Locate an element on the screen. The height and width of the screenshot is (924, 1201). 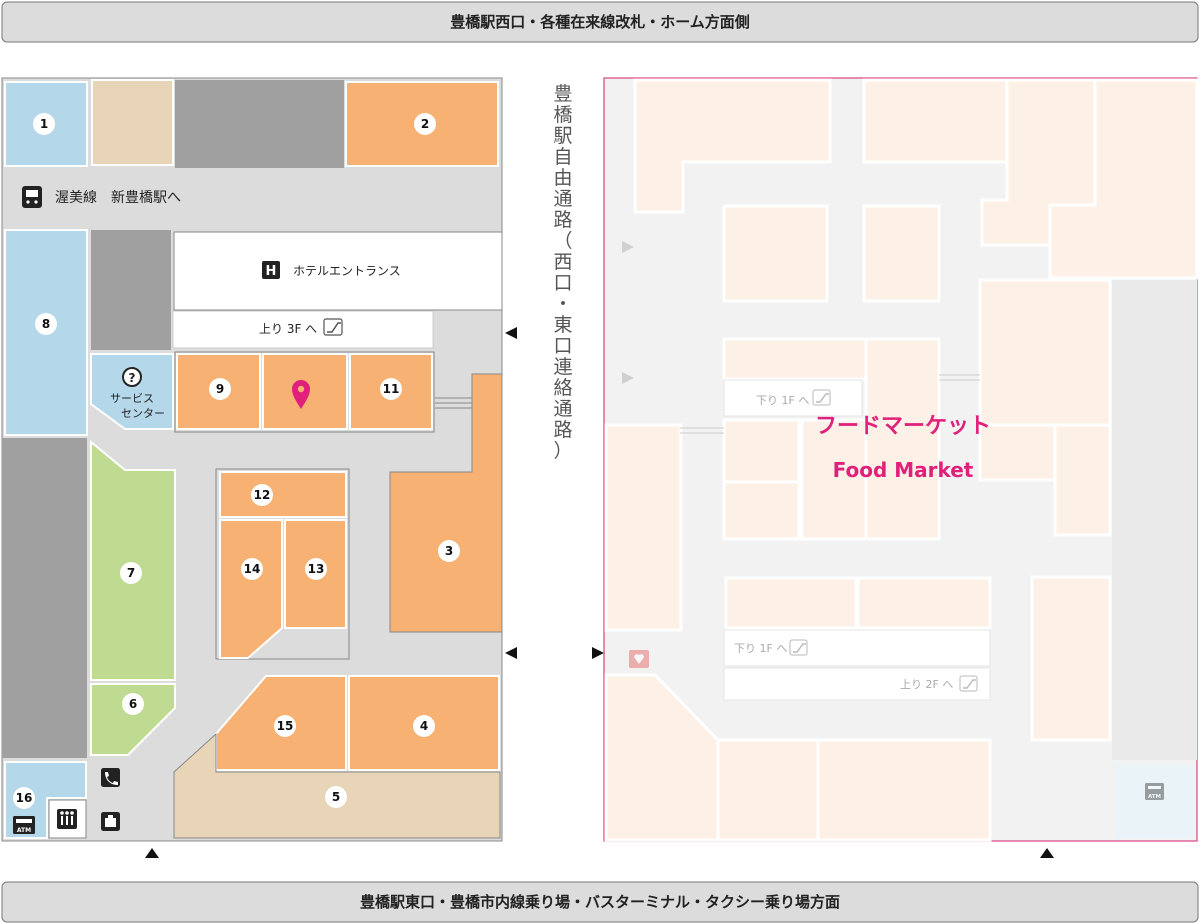
svg-text: 1 is located at coordinates (44, 124).